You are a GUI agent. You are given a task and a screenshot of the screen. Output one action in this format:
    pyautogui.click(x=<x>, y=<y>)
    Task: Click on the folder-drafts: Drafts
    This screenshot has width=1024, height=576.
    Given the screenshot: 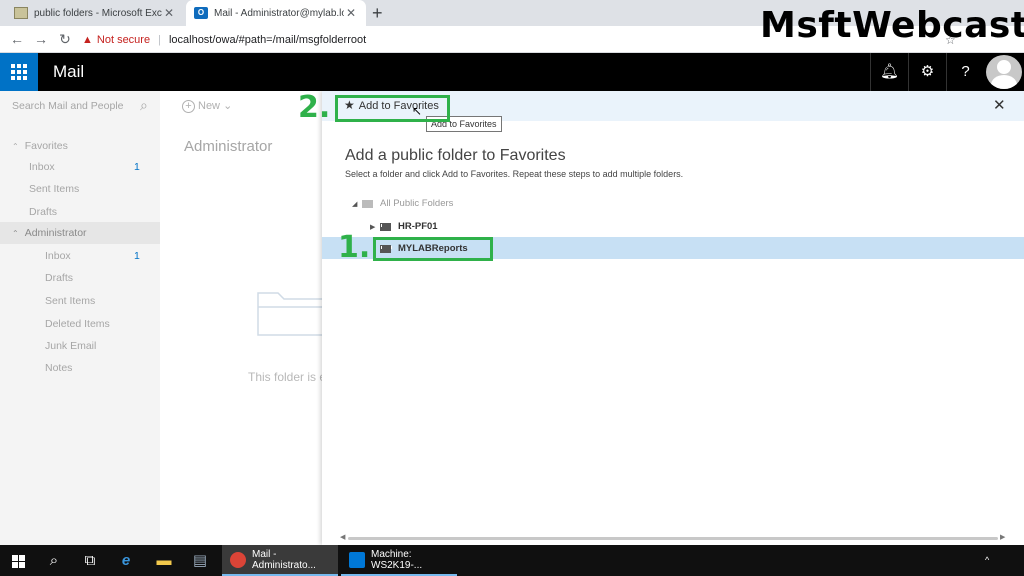 What is the action you would take?
    pyautogui.click(x=59, y=278)
    